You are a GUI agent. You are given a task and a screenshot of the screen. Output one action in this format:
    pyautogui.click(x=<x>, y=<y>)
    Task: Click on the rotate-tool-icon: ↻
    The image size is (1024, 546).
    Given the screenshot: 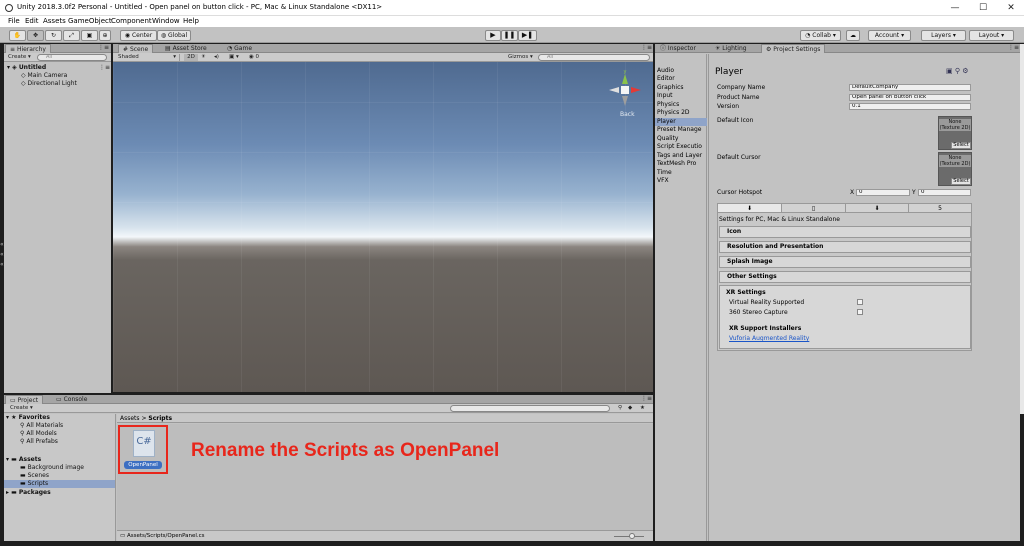 What is the action you would take?
    pyautogui.click(x=53, y=35)
    